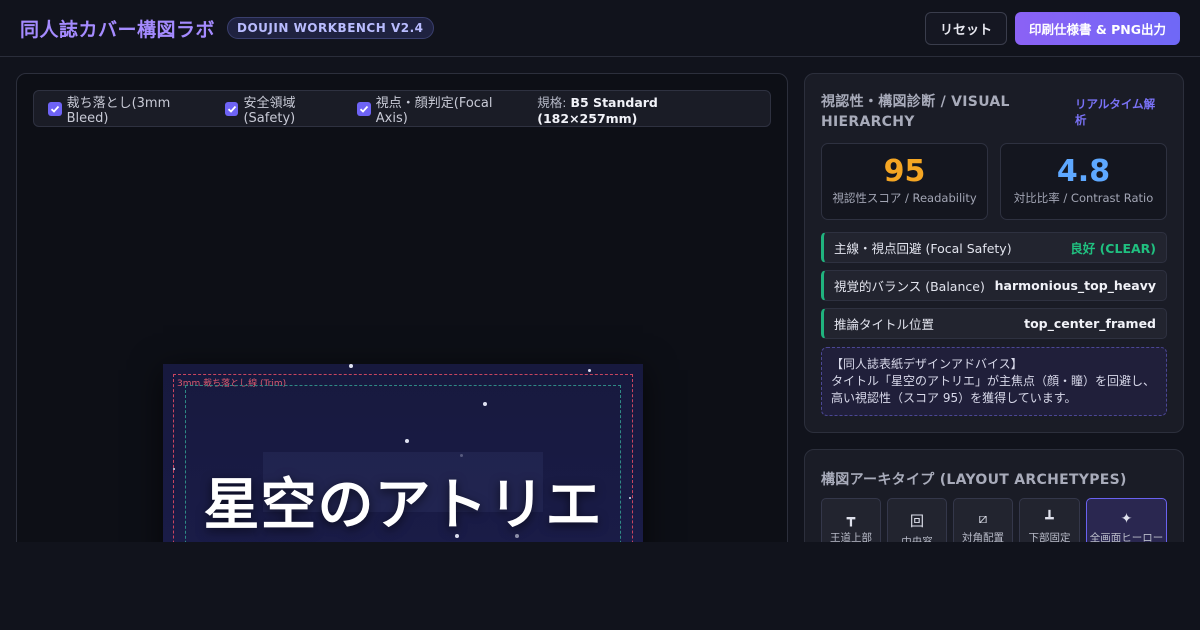  I want to click on t-top-icon: ┳, so click(851, 519).